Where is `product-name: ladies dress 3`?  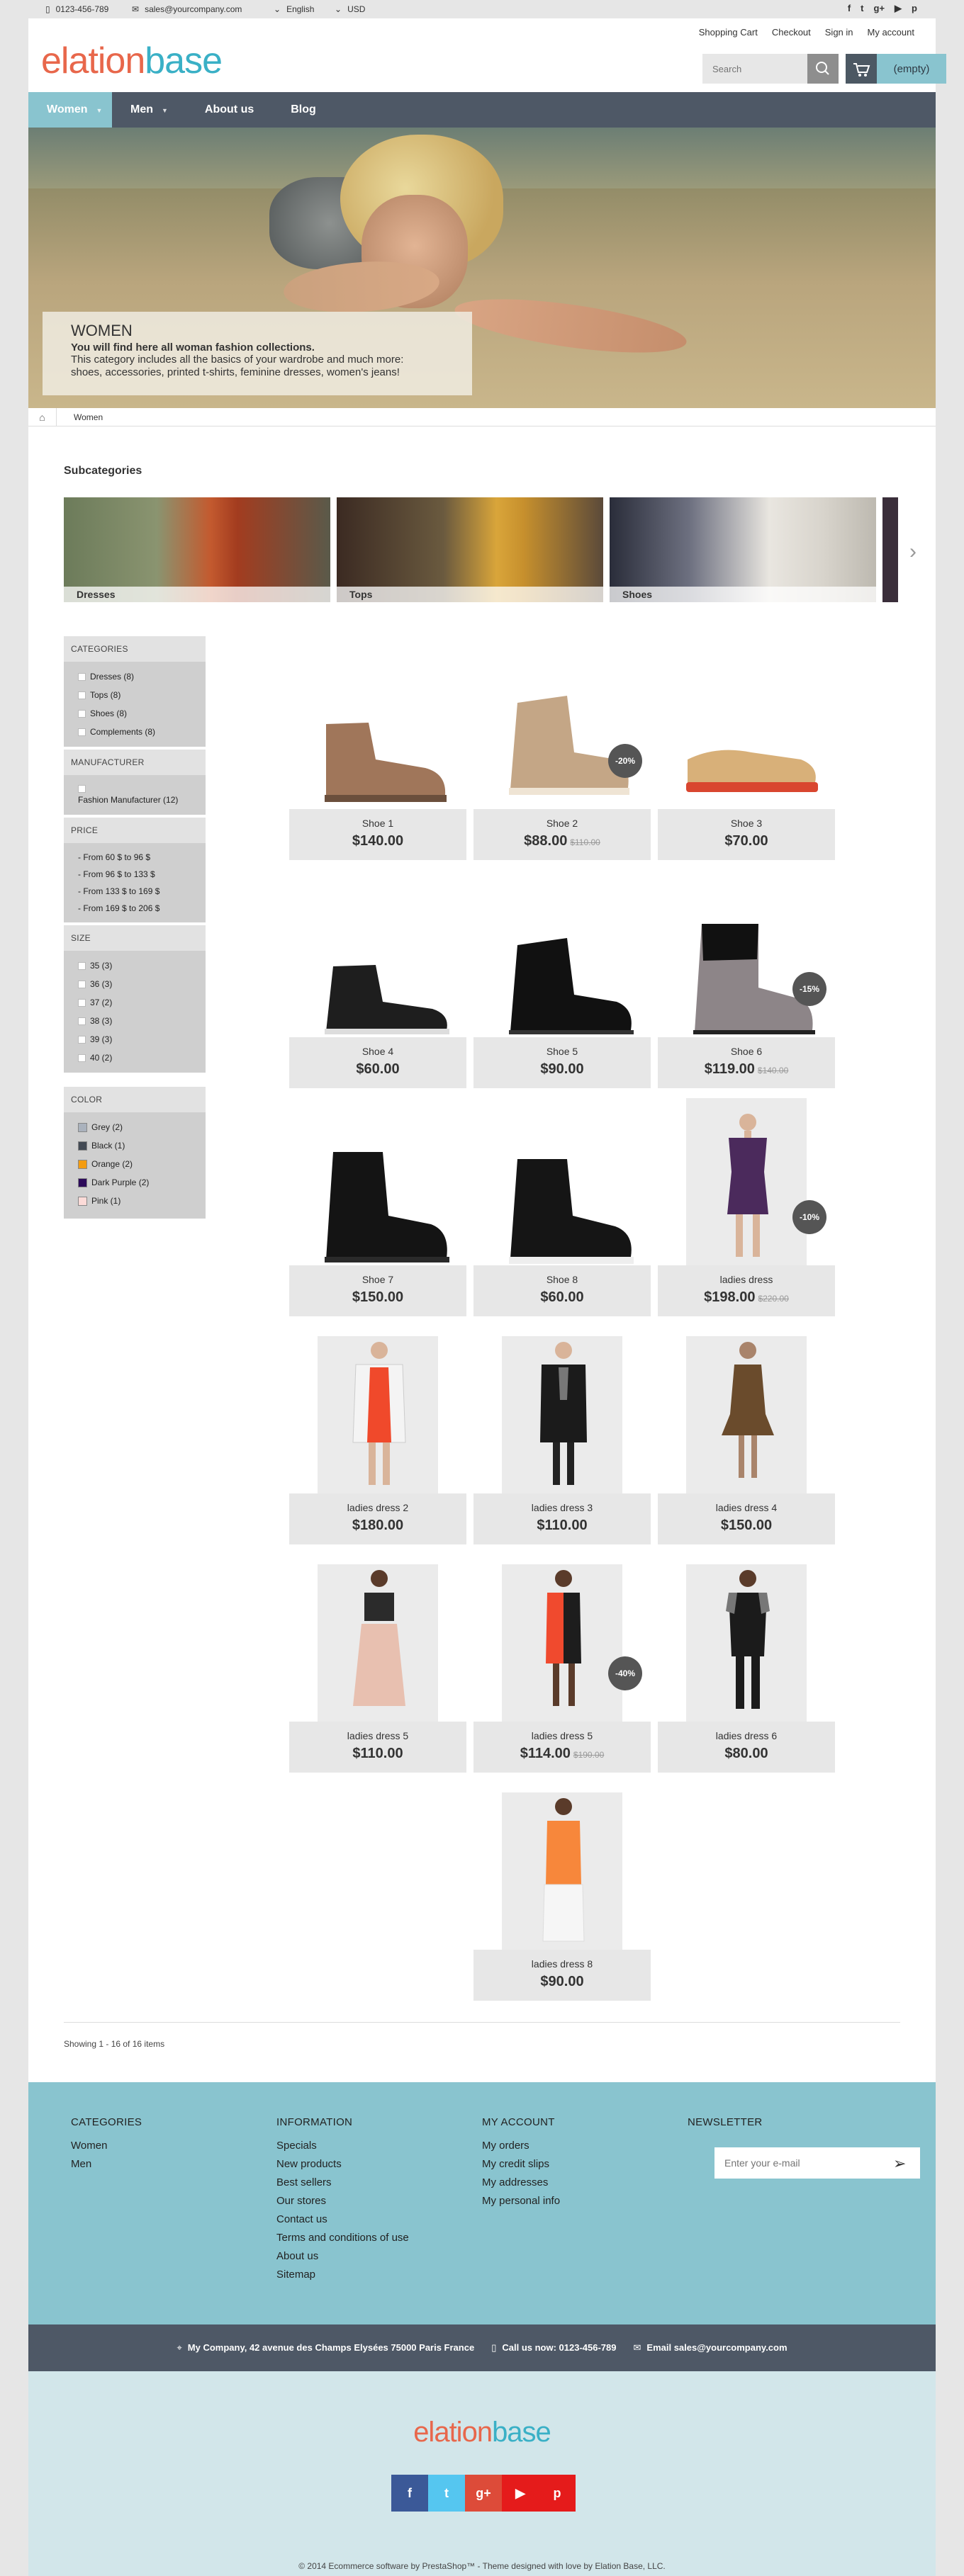
product-name: ladies dress 3 is located at coordinates (562, 1507).